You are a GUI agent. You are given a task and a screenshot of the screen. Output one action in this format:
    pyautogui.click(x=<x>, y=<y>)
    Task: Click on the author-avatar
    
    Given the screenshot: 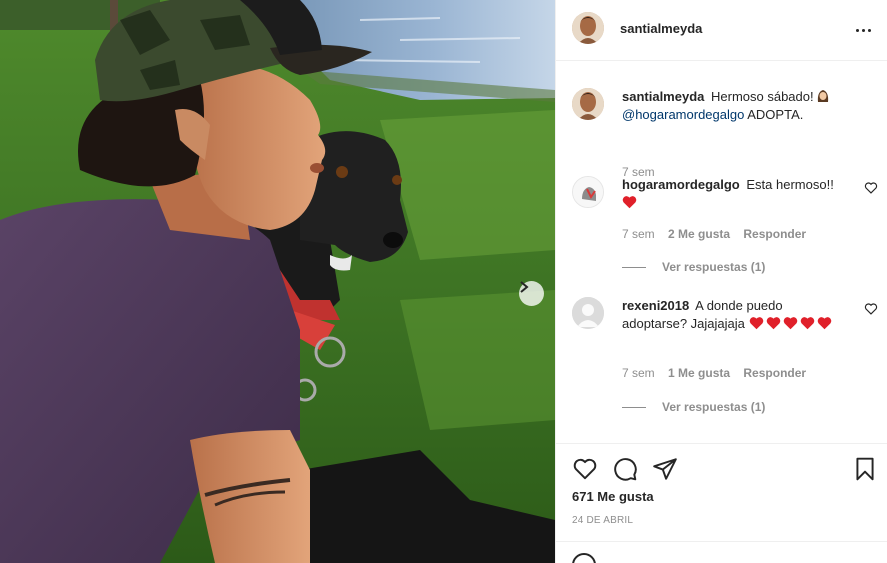 What is the action you would take?
    pyautogui.click(x=588, y=28)
    